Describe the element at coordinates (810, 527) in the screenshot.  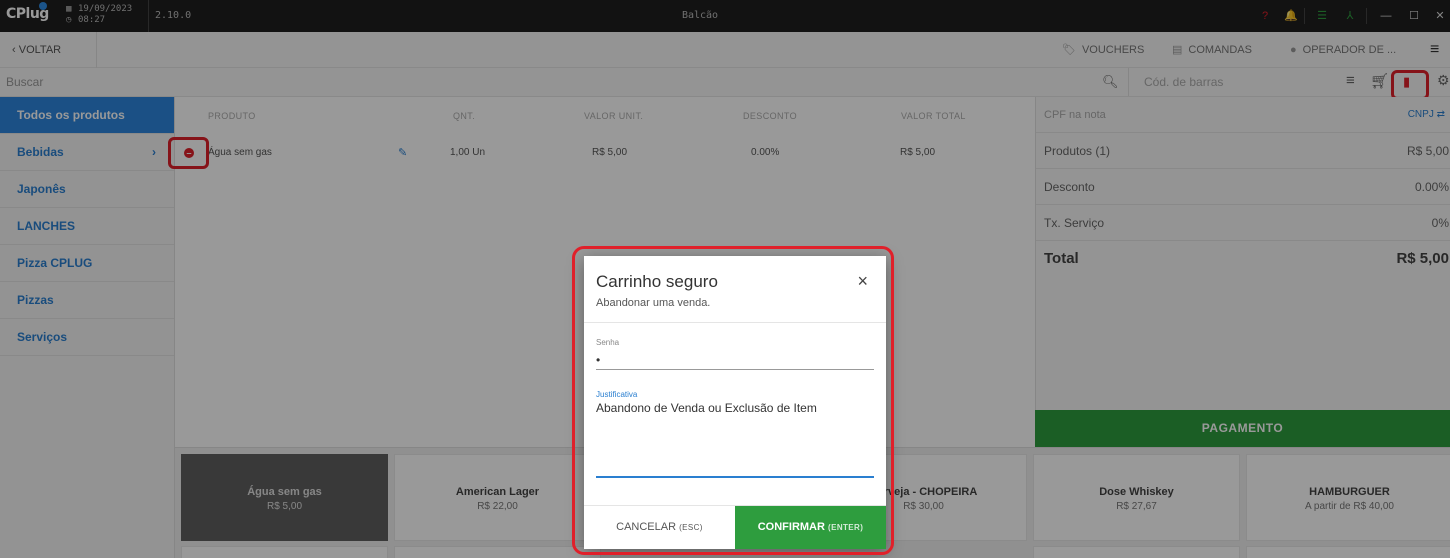
I see `confirm-button: CONFIRMAR (ENTER)` at that location.